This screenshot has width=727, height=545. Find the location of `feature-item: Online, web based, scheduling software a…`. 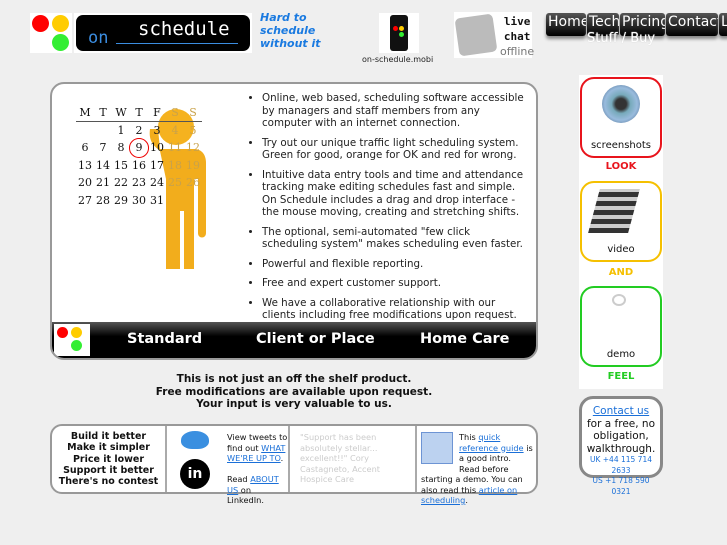

feature-item: Online, web based, scheduling software a… is located at coordinates (395, 111).